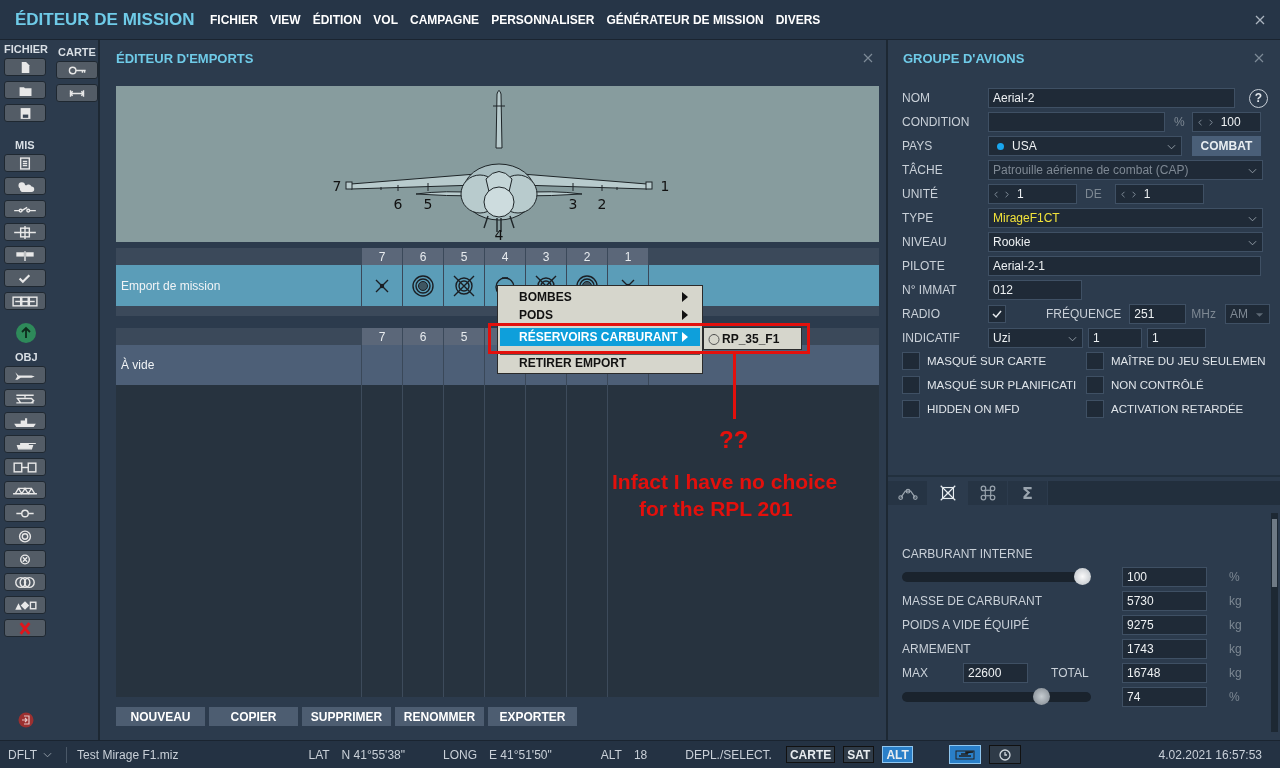  What do you see at coordinates (337, 186) in the screenshot?
I see `station-number: 7` at bounding box center [337, 186].